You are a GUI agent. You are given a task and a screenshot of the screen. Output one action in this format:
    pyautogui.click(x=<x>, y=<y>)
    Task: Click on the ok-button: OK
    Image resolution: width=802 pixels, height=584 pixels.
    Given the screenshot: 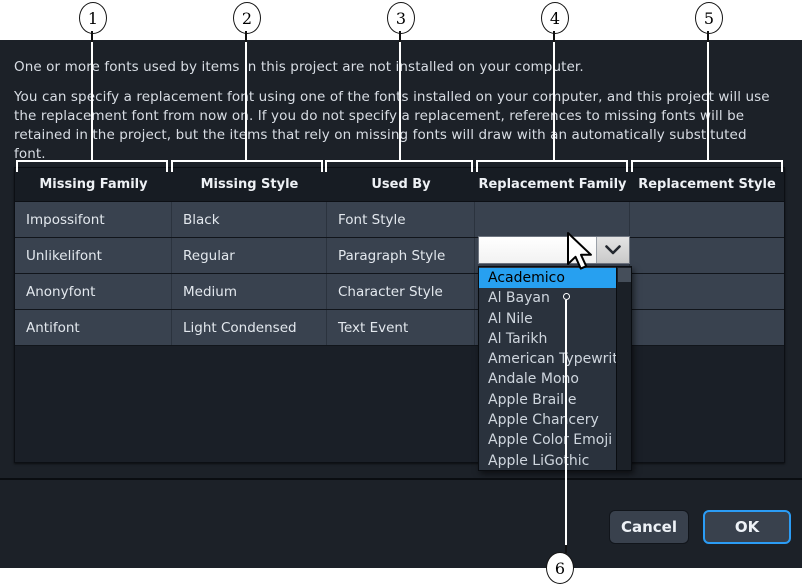 What is the action you would take?
    pyautogui.click(x=747, y=527)
    